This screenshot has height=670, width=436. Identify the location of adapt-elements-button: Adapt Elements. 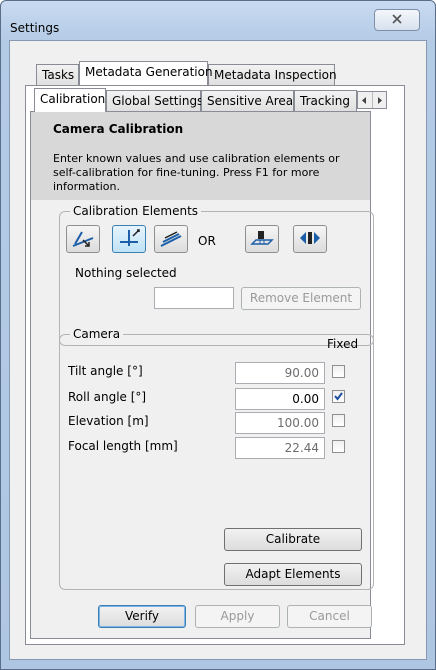
(293, 574).